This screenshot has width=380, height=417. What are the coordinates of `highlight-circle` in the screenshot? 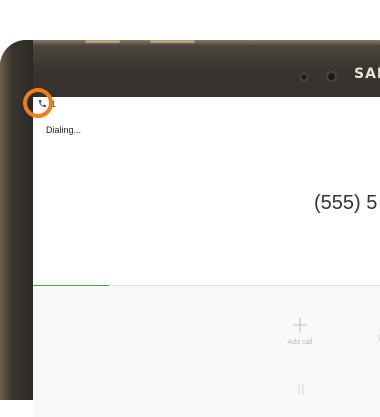 It's located at (38, 103).